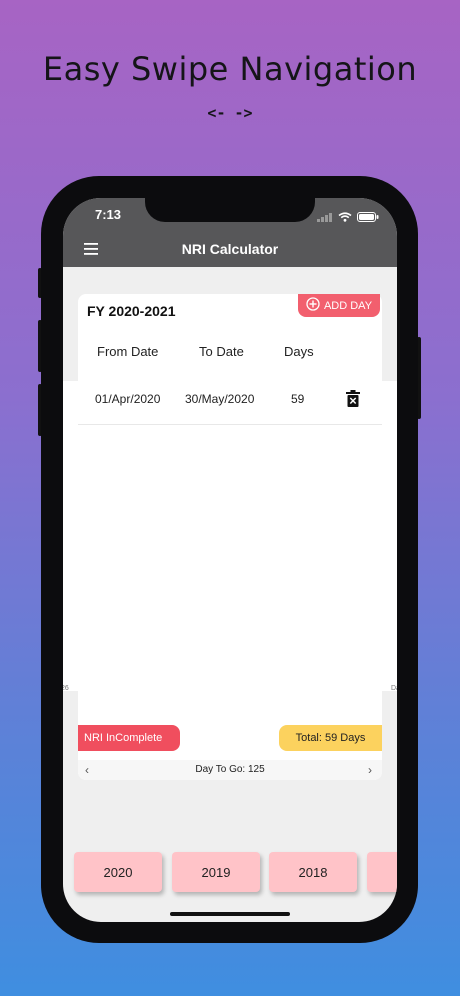 The height and width of the screenshot is (996, 460). What do you see at coordinates (108, 214) in the screenshot?
I see `status-time: 7:13` at bounding box center [108, 214].